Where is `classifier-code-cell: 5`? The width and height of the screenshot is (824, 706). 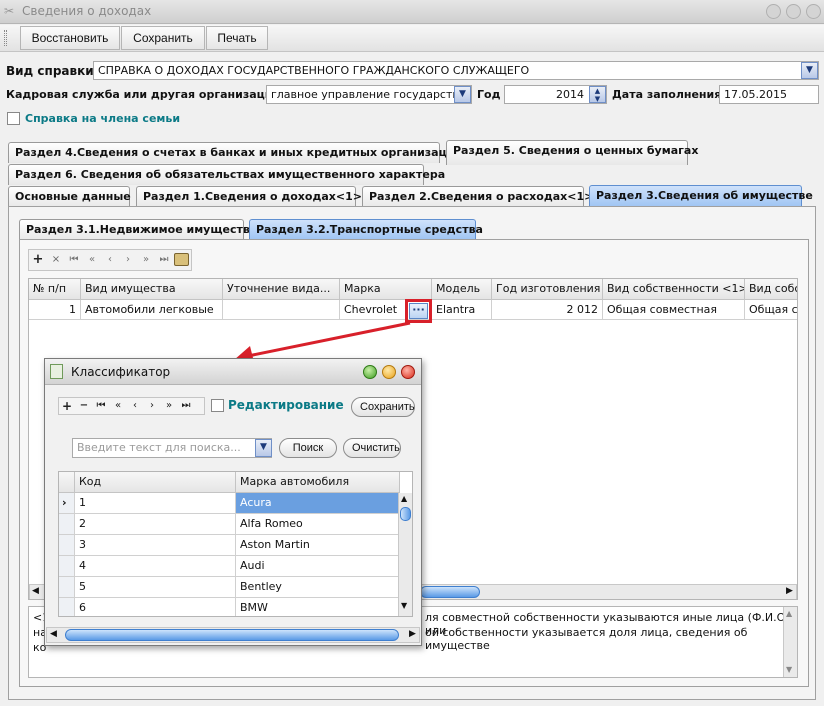
classifier-code-cell: 5 is located at coordinates (155, 587).